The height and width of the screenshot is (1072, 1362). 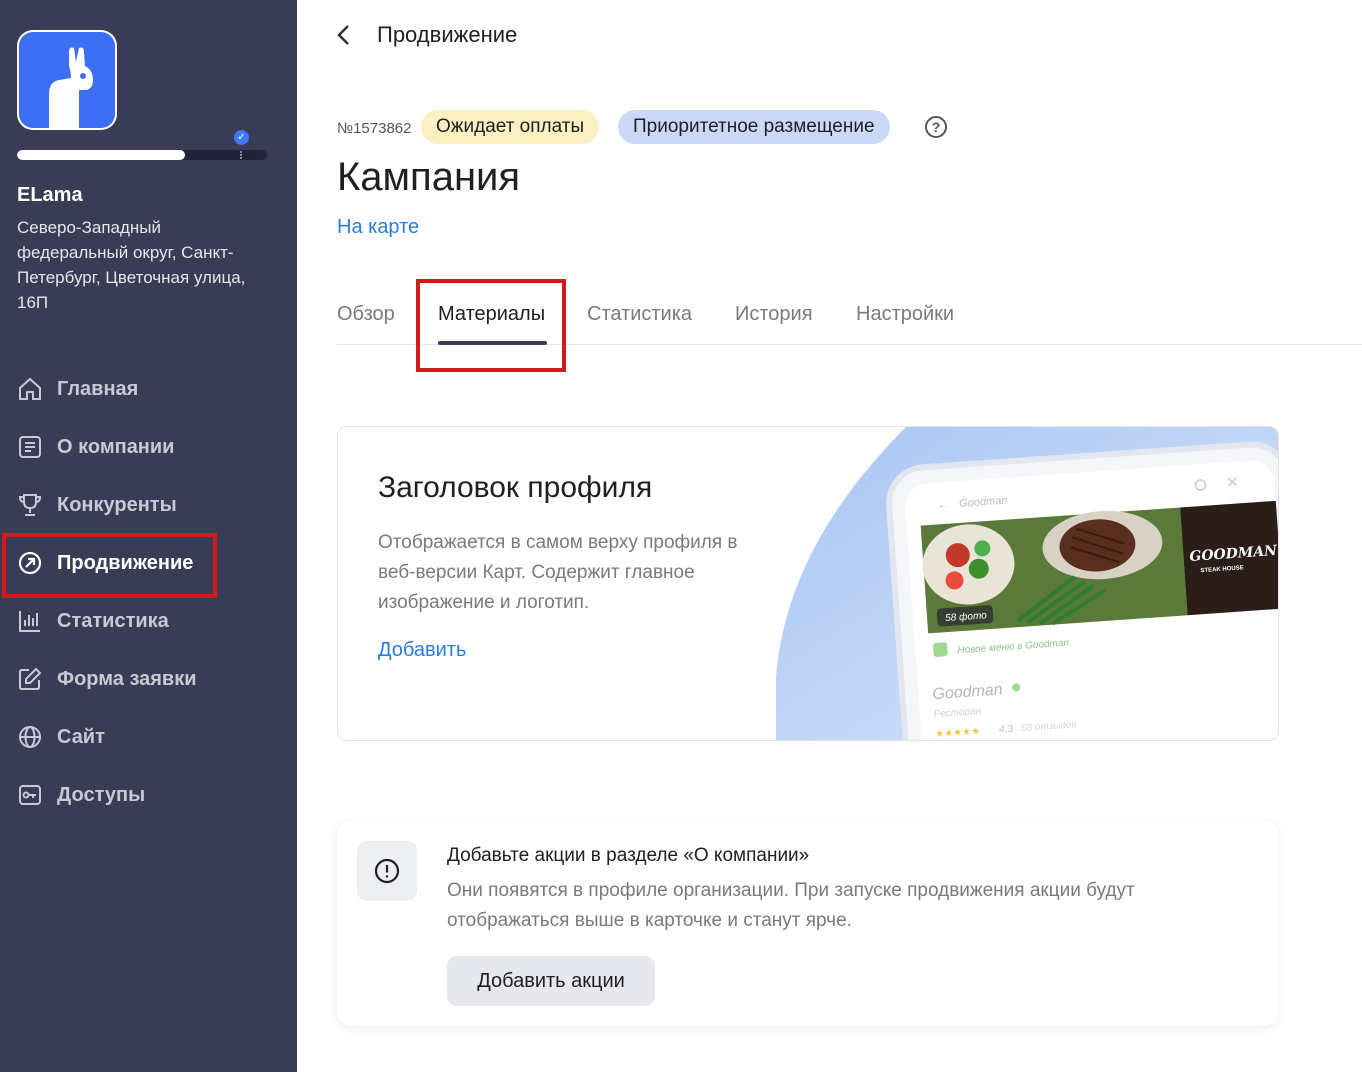 What do you see at coordinates (774, 314) in the screenshot?
I see `tab-history: История` at bounding box center [774, 314].